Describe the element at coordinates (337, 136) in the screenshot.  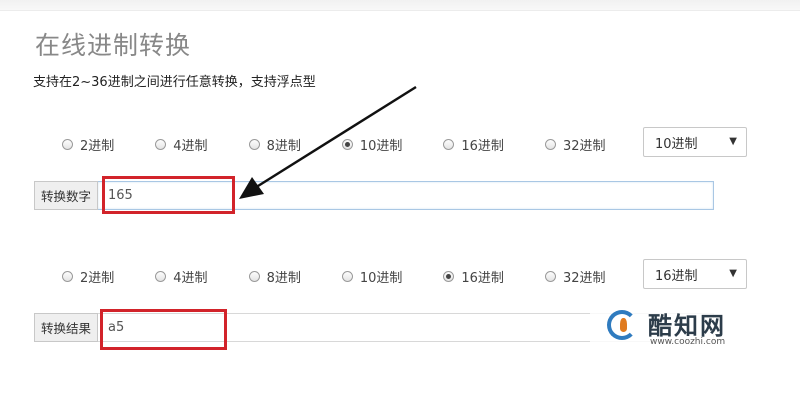
I see `arrow-shaft` at that location.